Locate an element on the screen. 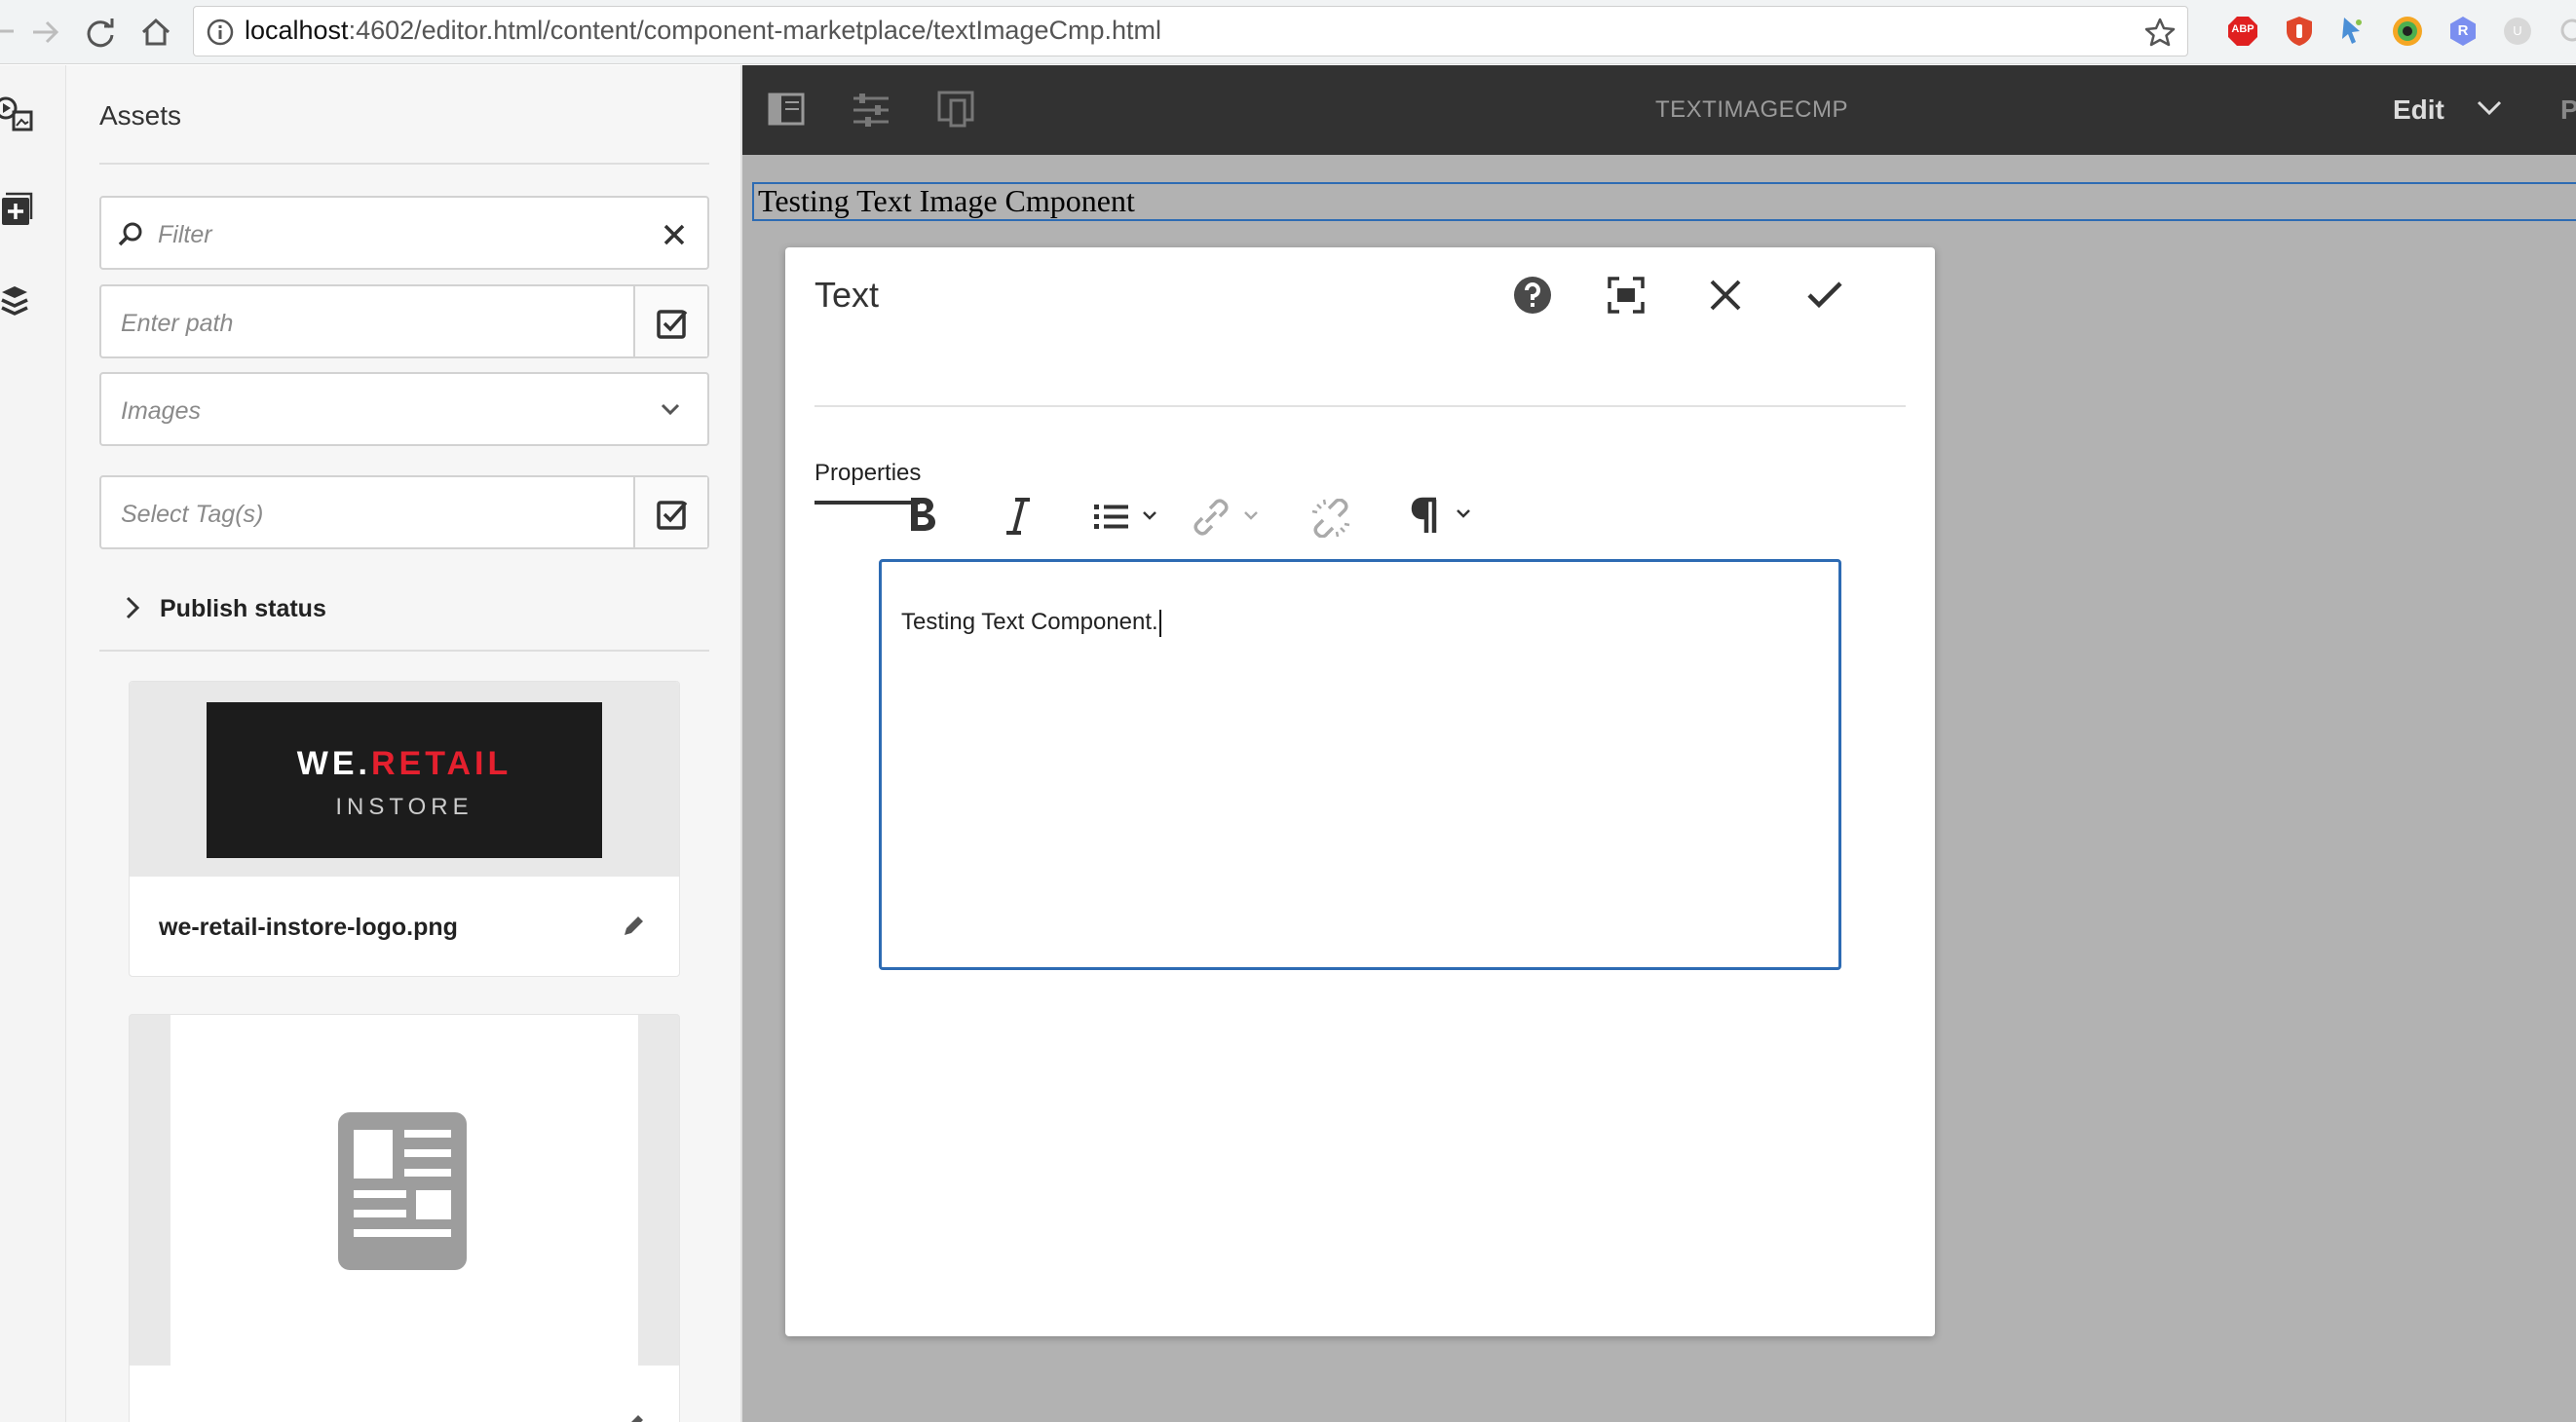 The image size is (2576, 1422). asset-thumbnail-area is located at coordinates (404, 1191).